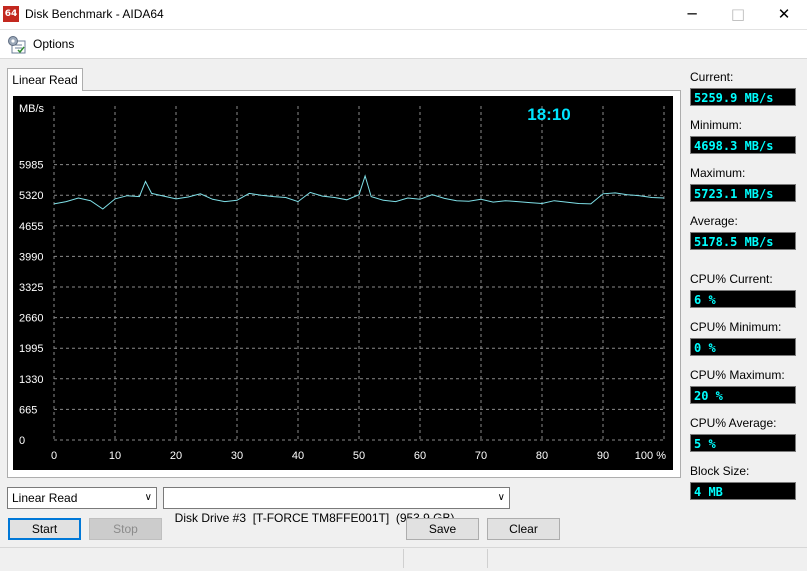 The image size is (807, 571). What do you see at coordinates (716, 125) in the screenshot?
I see `minimum-label: Minimum:` at bounding box center [716, 125].